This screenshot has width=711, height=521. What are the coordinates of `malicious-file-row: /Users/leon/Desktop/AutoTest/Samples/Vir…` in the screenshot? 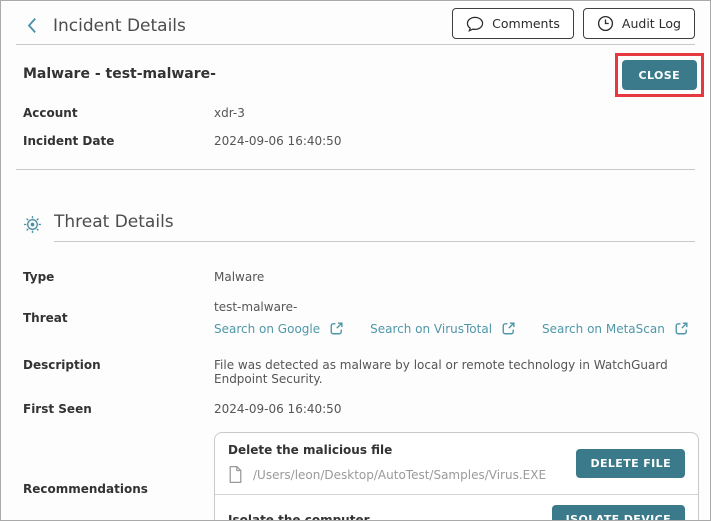 It's located at (387, 474).